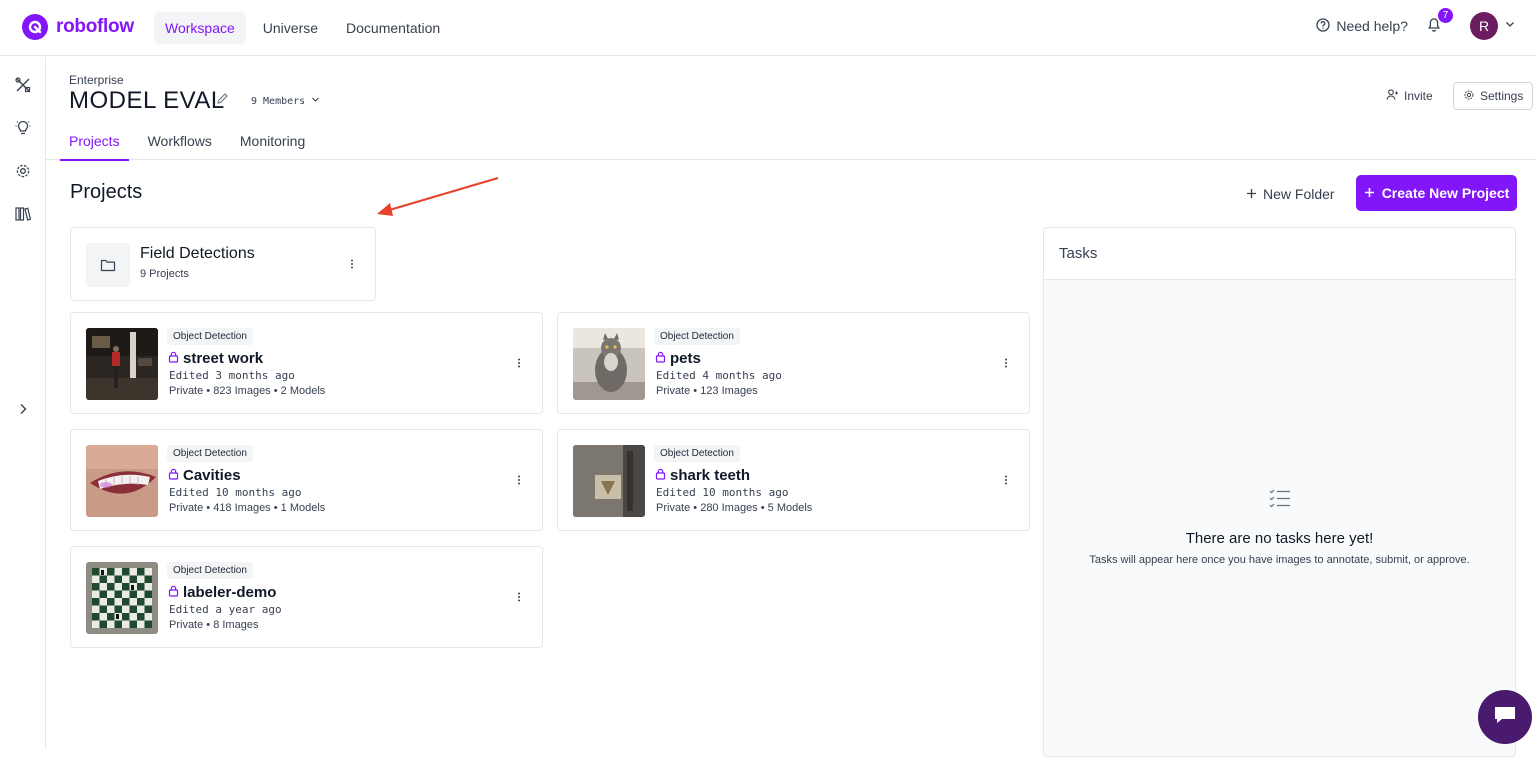 Image resolution: width=1536 pixels, height=757 pixels. Describe the element at coordinates (212, 475) in the screenshot. I see `project-name-text: Cavities` at that location.